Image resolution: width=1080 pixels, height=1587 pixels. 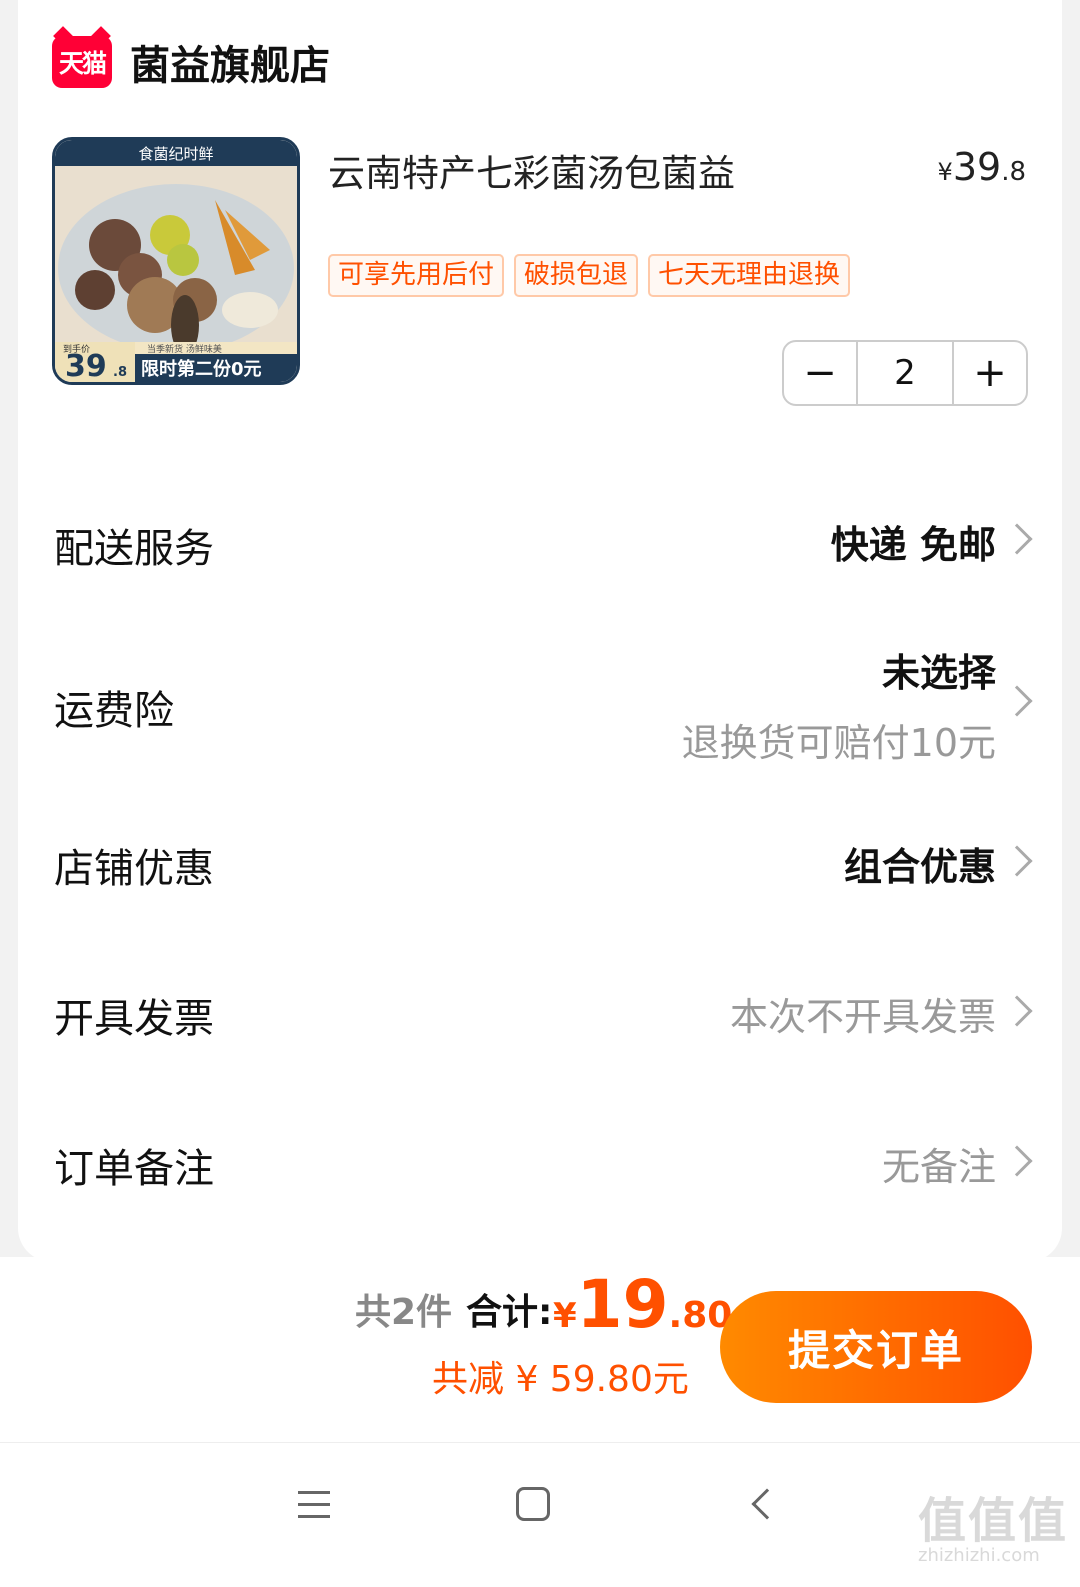 What do you see at coordinates (876, 1347) in the screenshot?
I see `submit-order-button: 提交订单` at bounding box center [876, 1347].